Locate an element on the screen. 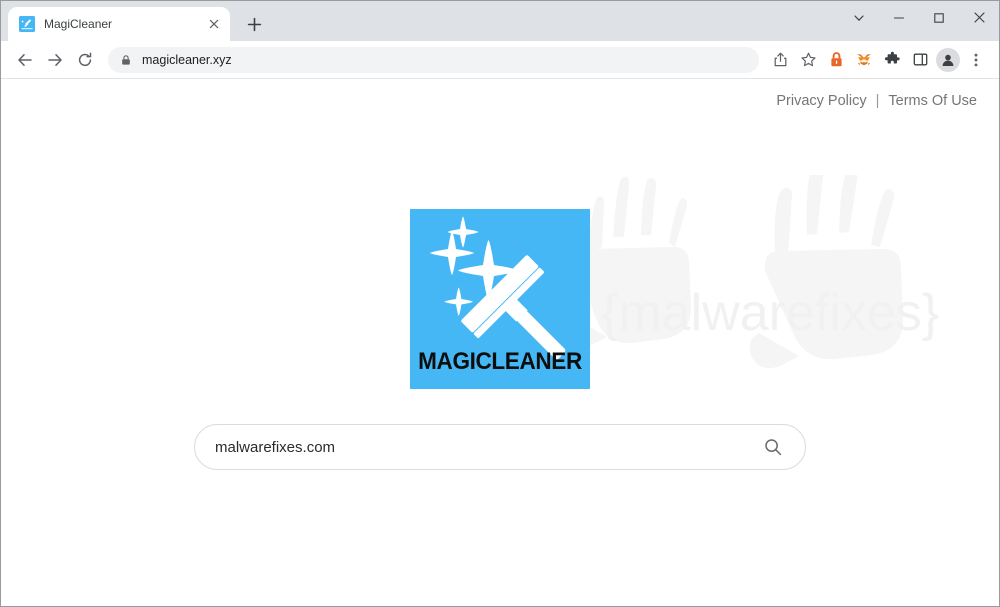 This screenshot has width=1000, height=607. browser-toolbar: magicleaner.xyz is located at coordinates (500, 60).